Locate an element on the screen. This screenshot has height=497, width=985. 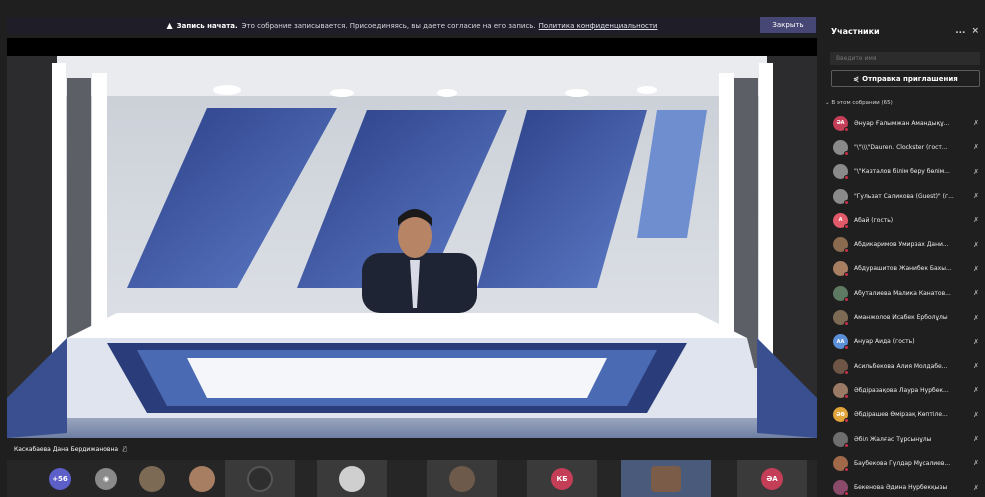
participant-name: Абай (гость) is located at coordinates (874, 220).